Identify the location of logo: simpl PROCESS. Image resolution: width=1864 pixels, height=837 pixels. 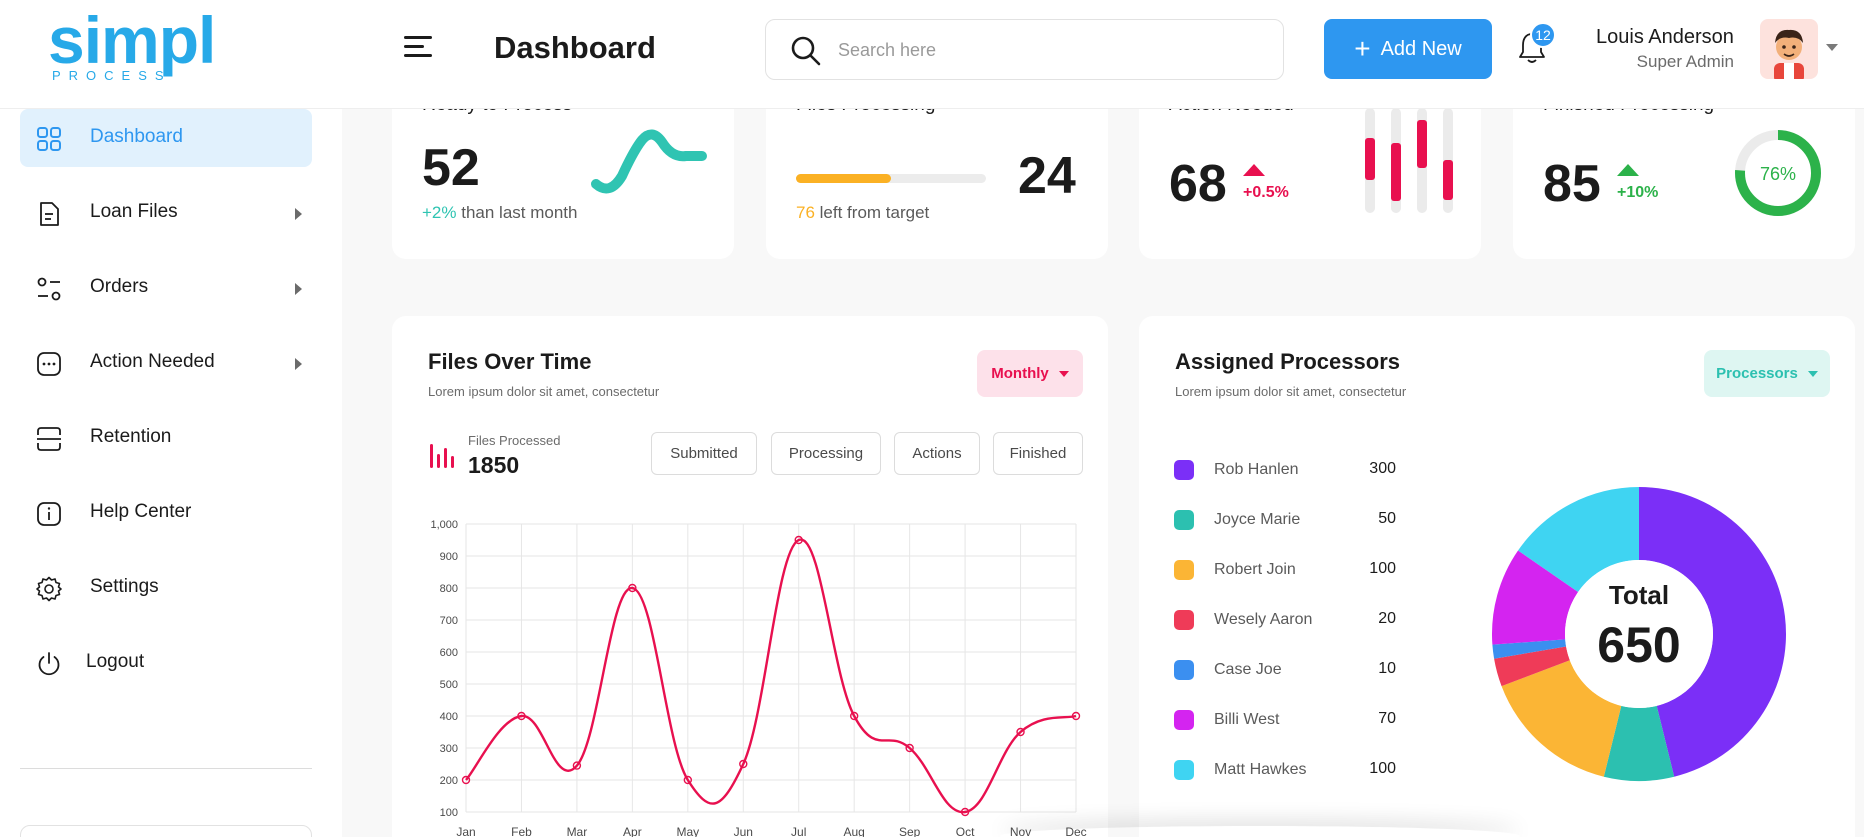
(148, 46).